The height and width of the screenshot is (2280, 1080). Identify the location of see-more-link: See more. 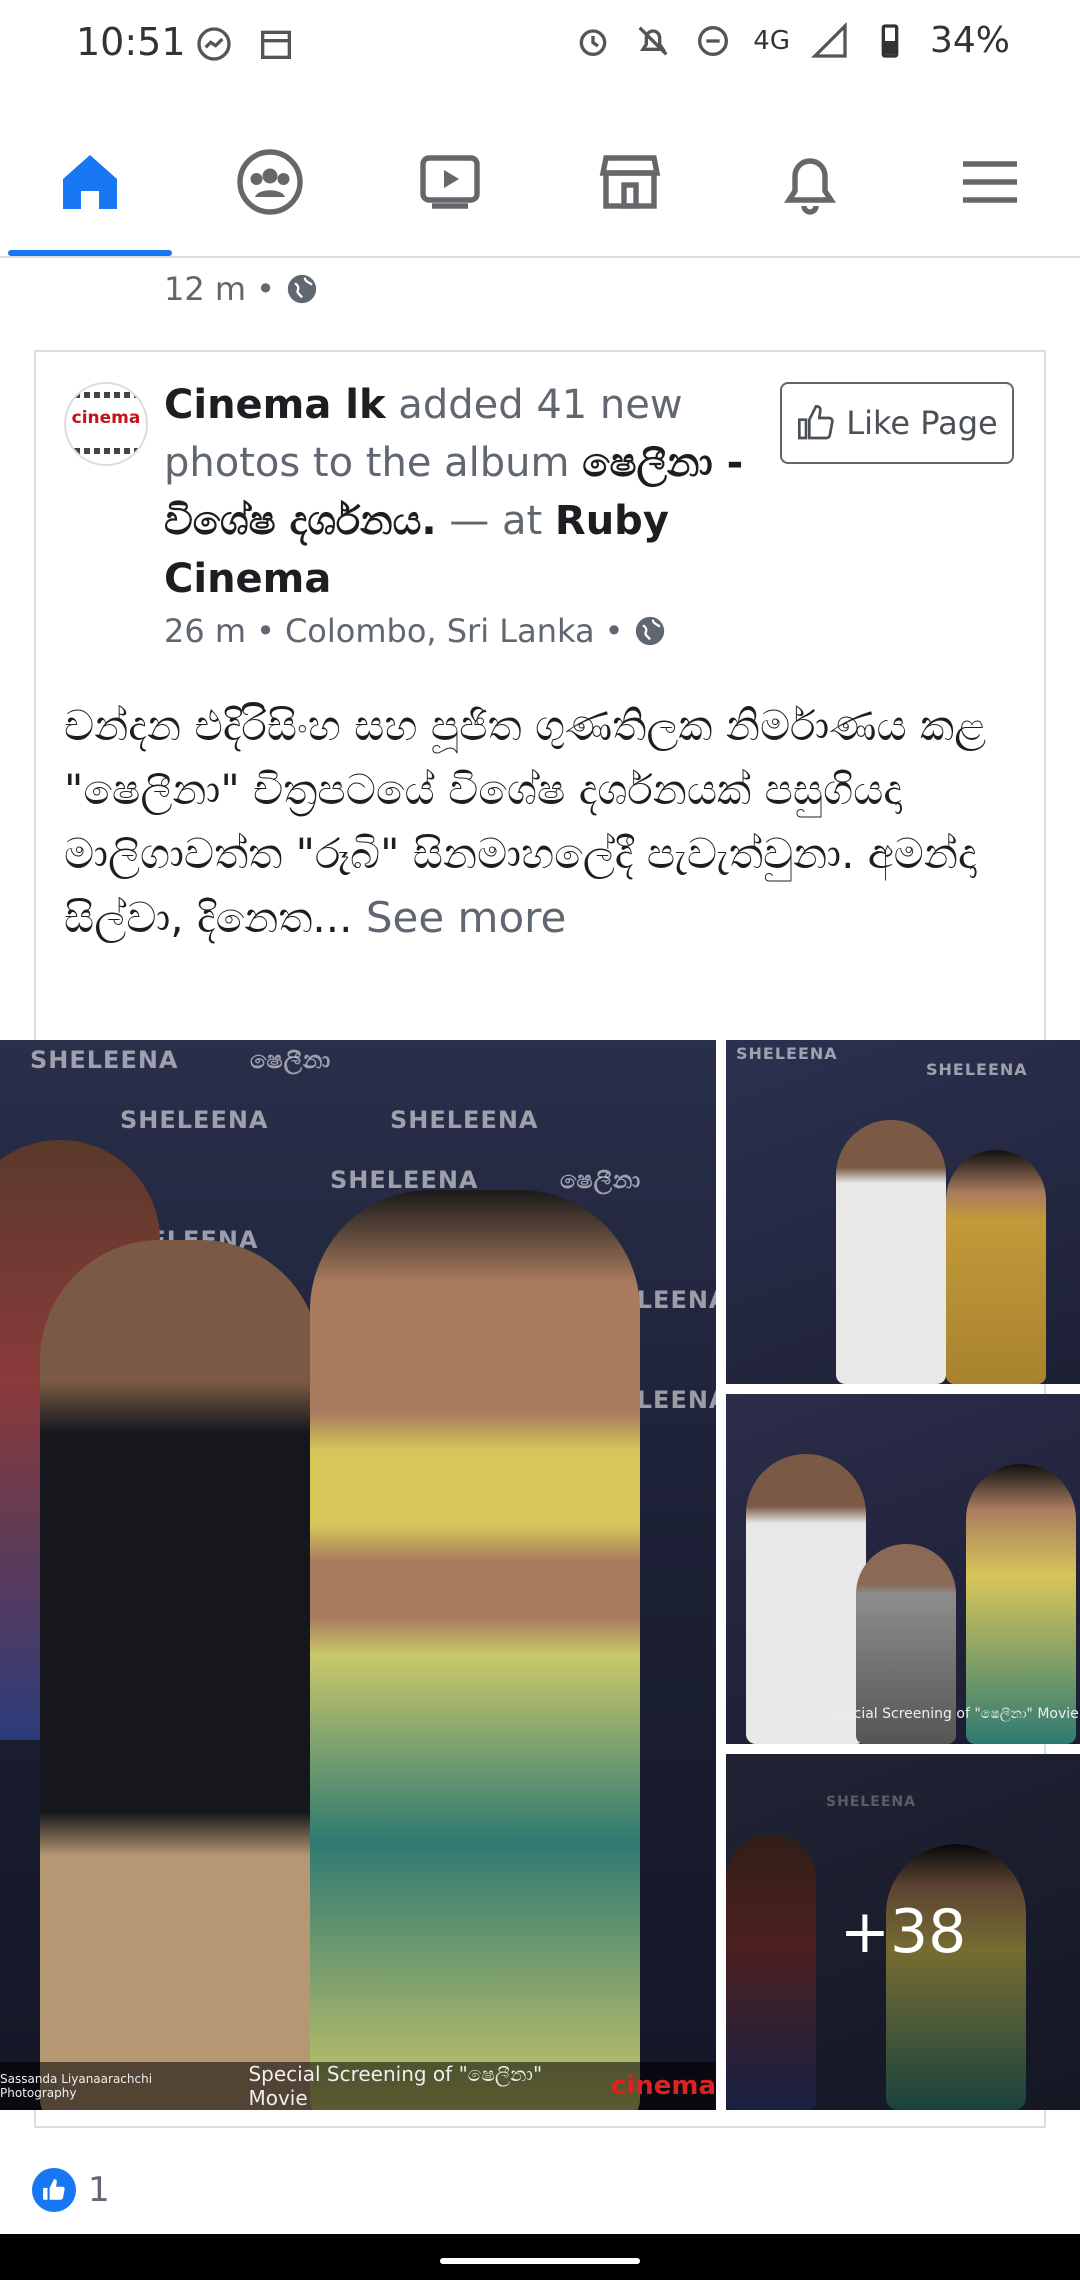
(459, 917).